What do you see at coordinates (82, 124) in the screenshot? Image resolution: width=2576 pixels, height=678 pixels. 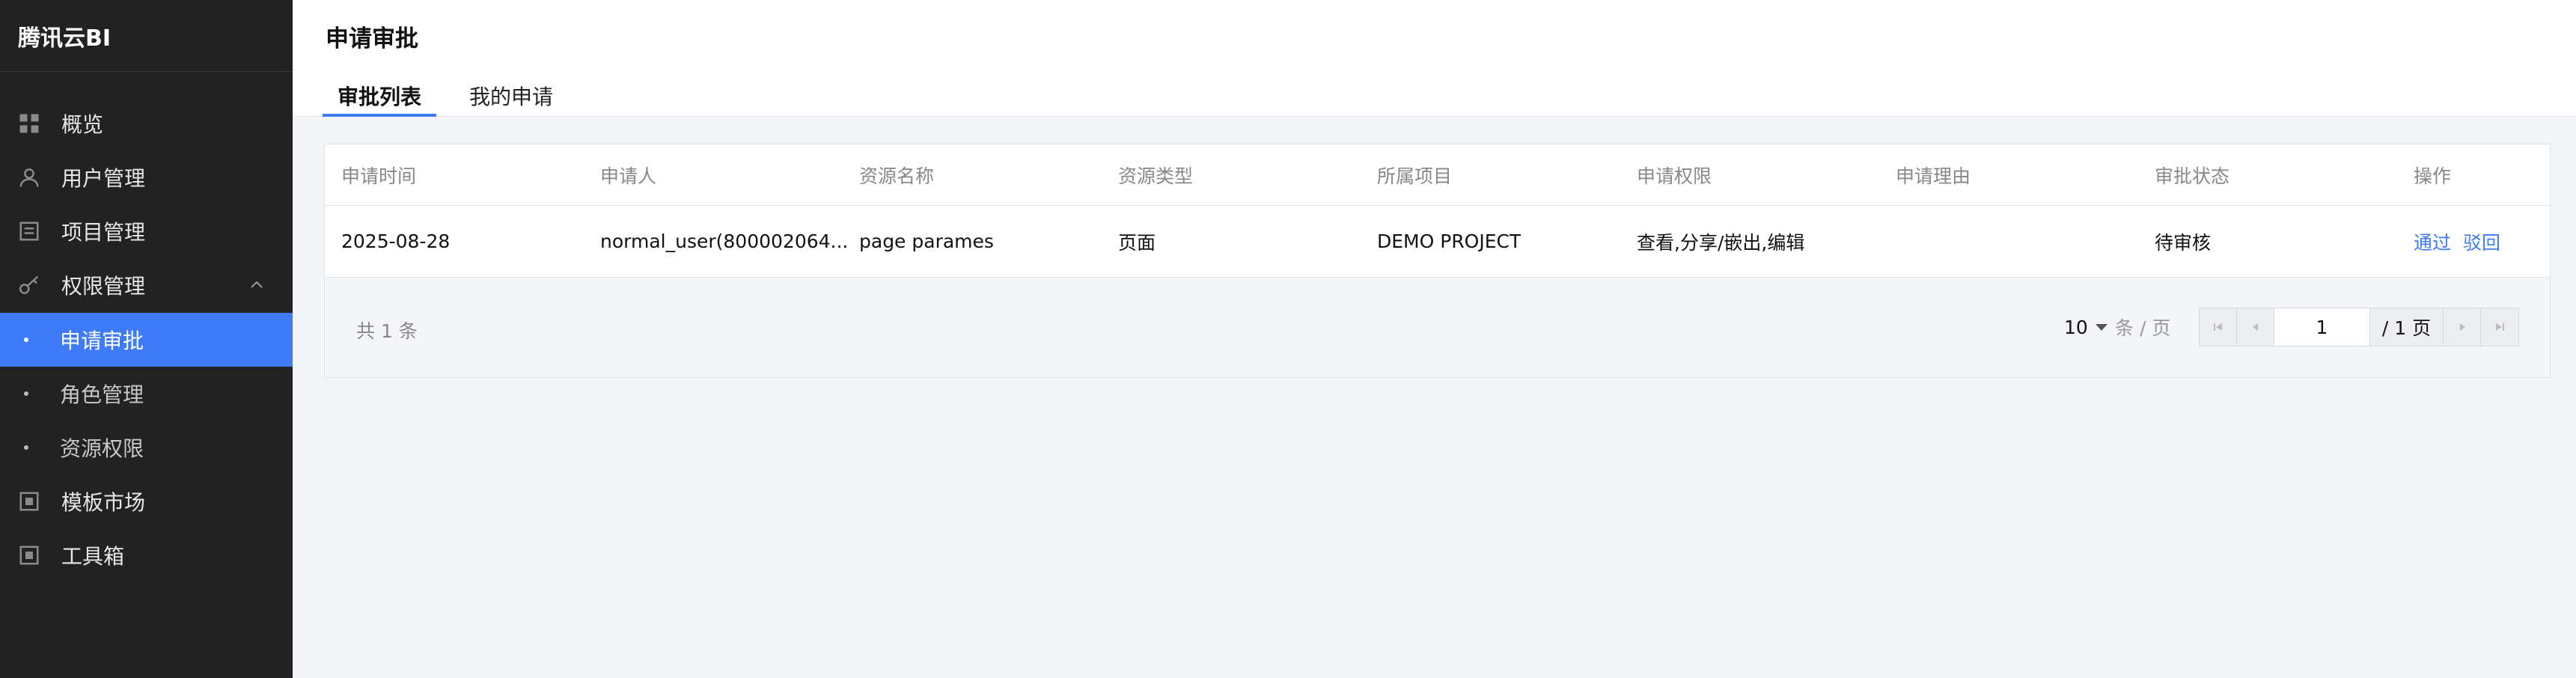 I see `sidebar-item-label: 概览` at bounding box center [82, 124].